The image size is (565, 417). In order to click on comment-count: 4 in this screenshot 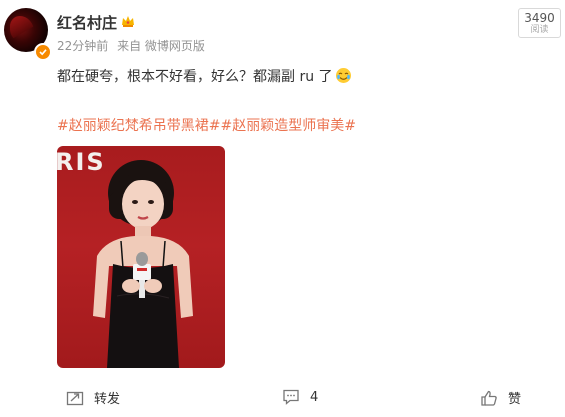, I will do `click(314, 397)`.